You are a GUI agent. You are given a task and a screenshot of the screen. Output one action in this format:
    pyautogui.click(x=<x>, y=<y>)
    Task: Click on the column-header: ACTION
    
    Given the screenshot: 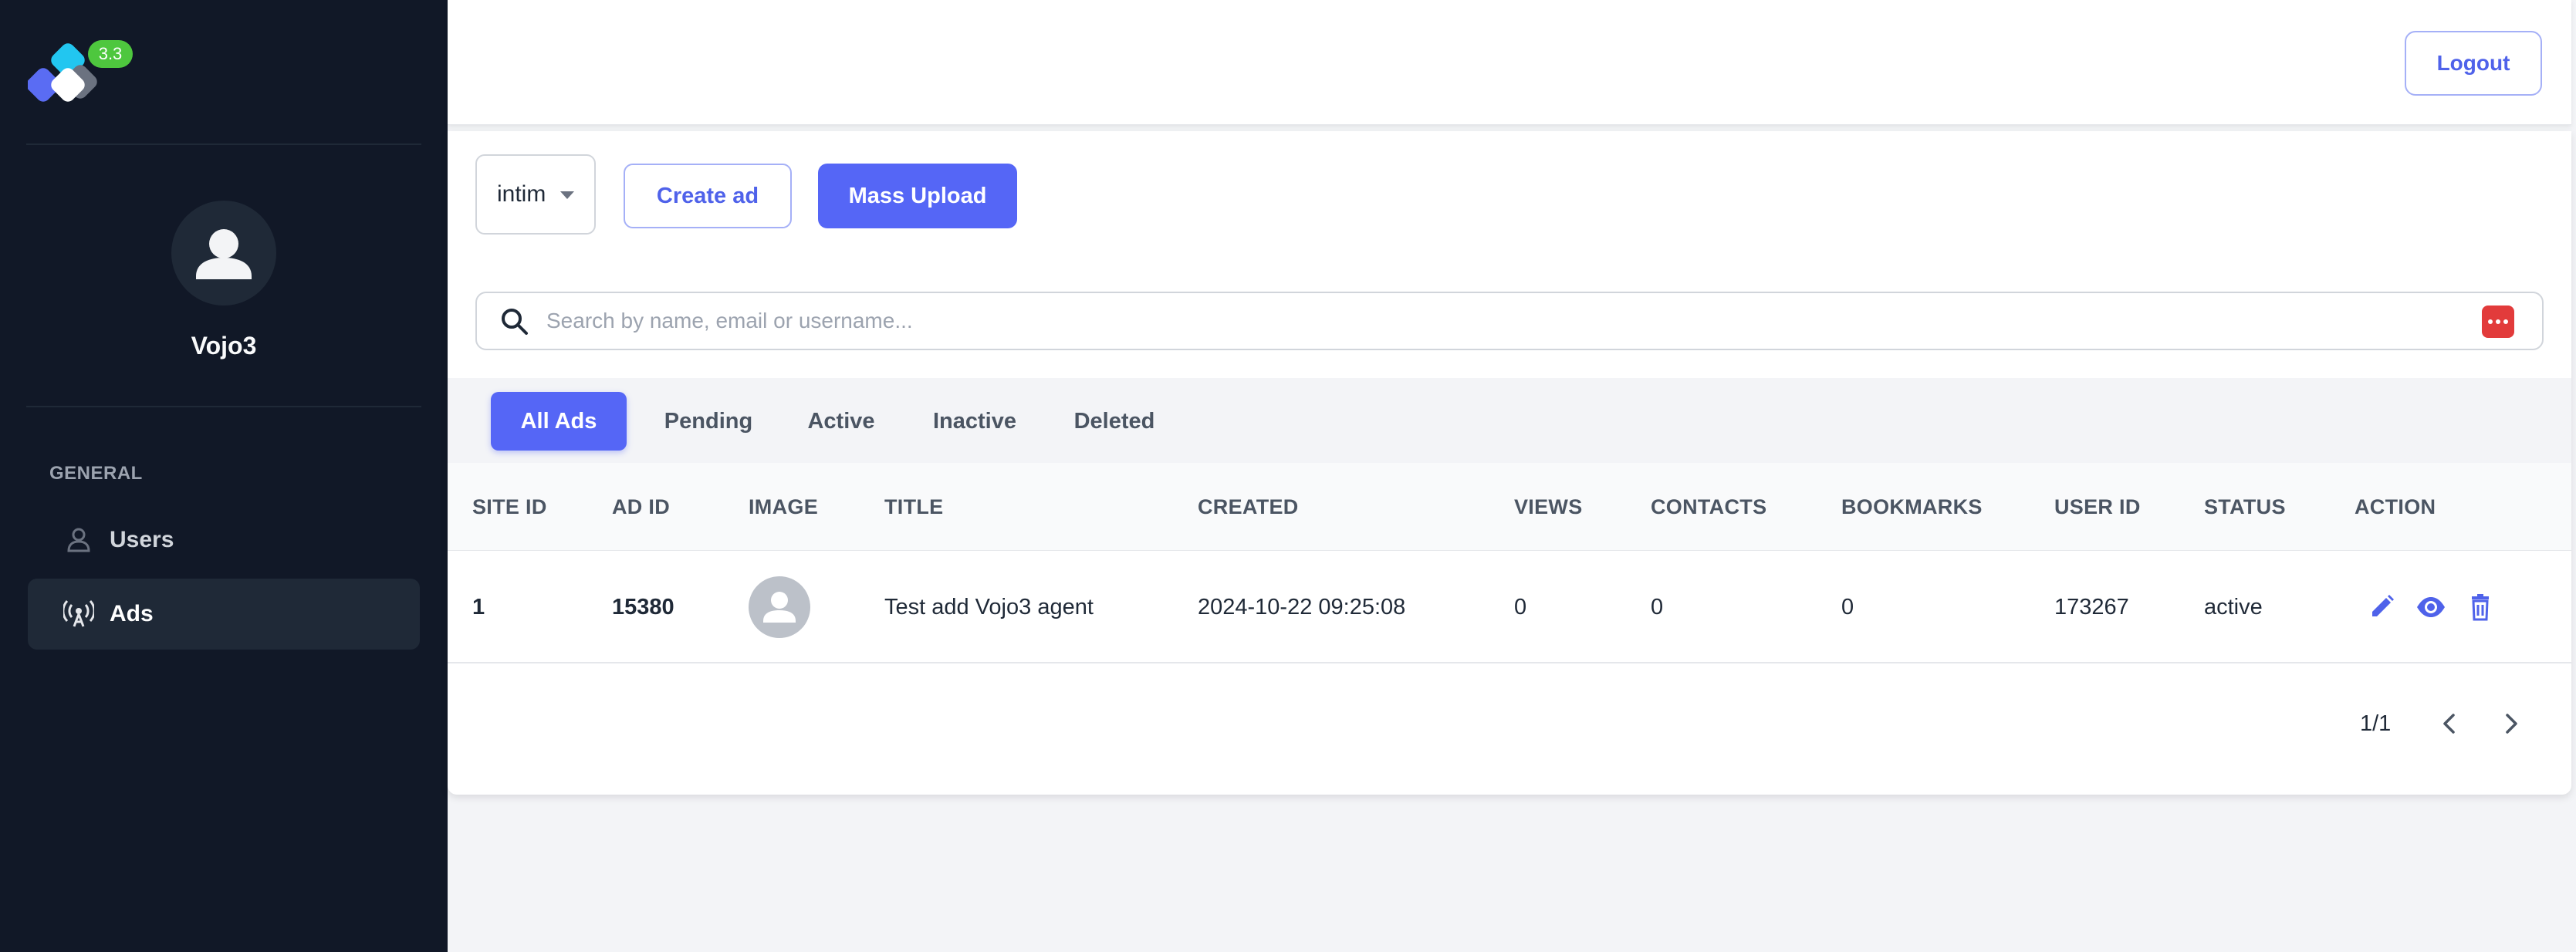 What is the action you would take?
    pyautogui.click(x=2395, y=506)
    